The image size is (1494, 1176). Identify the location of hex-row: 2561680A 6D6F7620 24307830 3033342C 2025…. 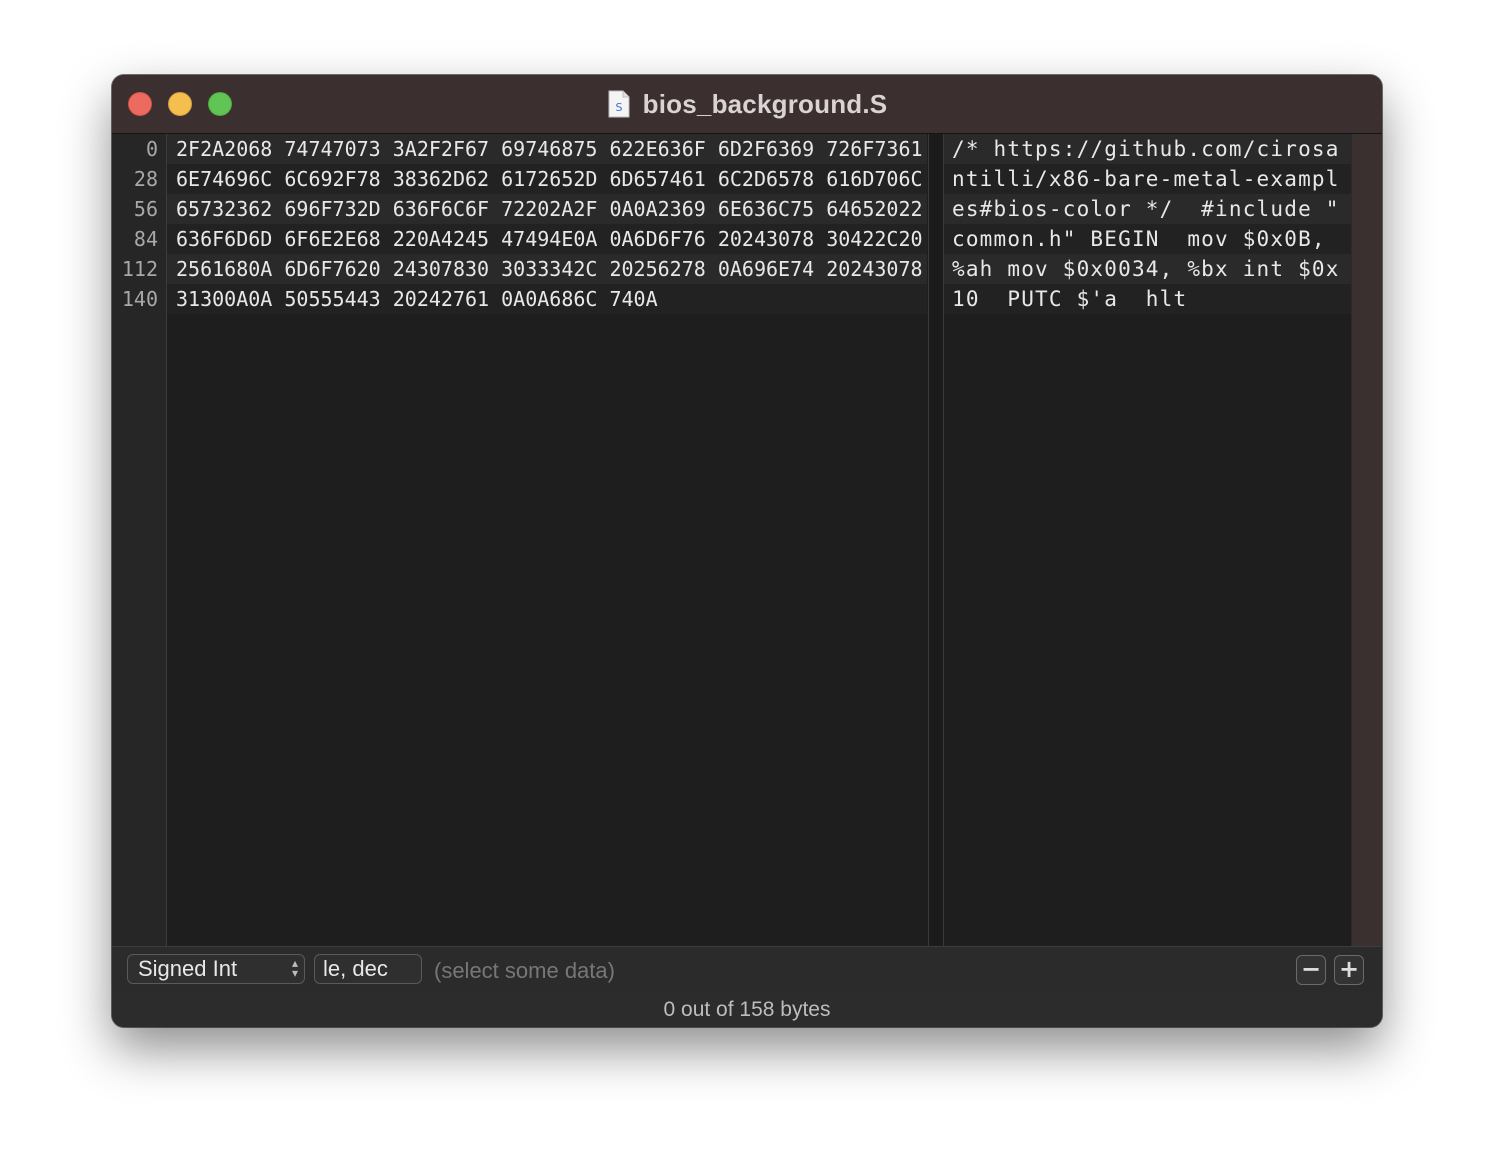
(547, 269).